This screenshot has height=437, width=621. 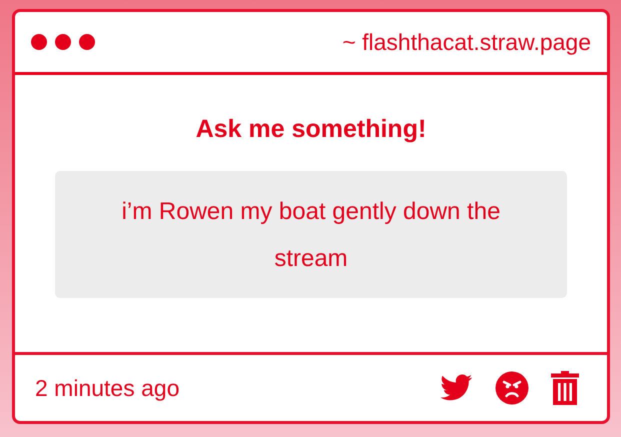 I want to click on timestamp: 2 minutes ago, so click(x=107, y=388).